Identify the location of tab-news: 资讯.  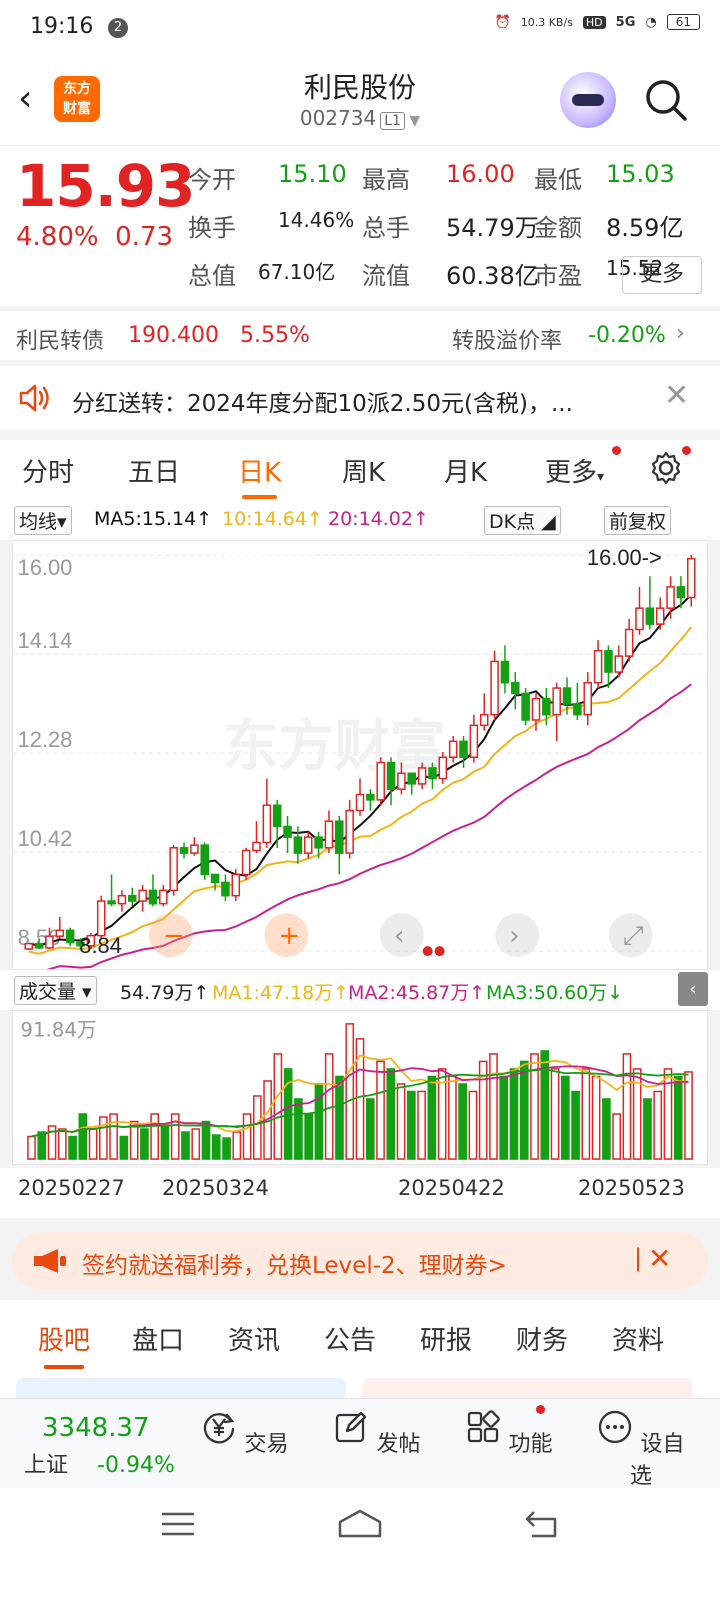
(254, 1338).